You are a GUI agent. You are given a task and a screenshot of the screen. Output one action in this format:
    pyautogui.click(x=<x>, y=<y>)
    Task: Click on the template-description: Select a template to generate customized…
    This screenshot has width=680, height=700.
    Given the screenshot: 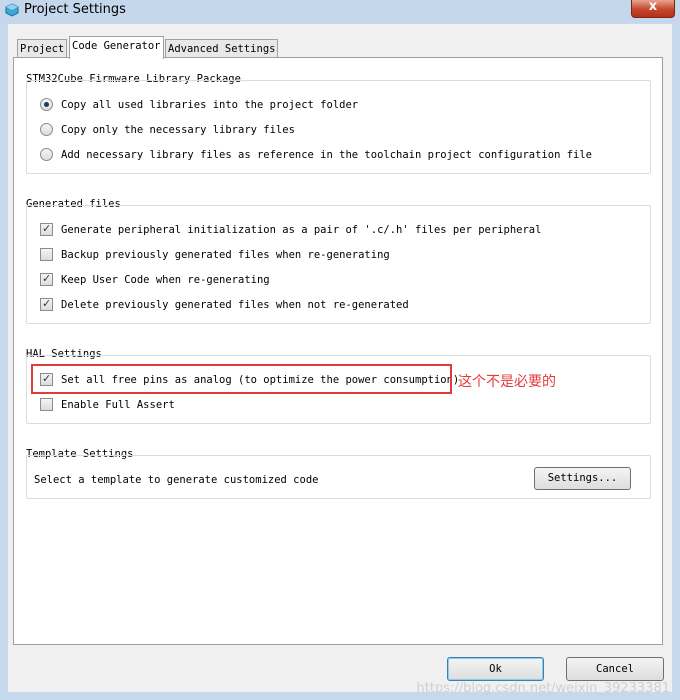 What is the action you would take?
    pyautogui.click(x=176, y=480)
    